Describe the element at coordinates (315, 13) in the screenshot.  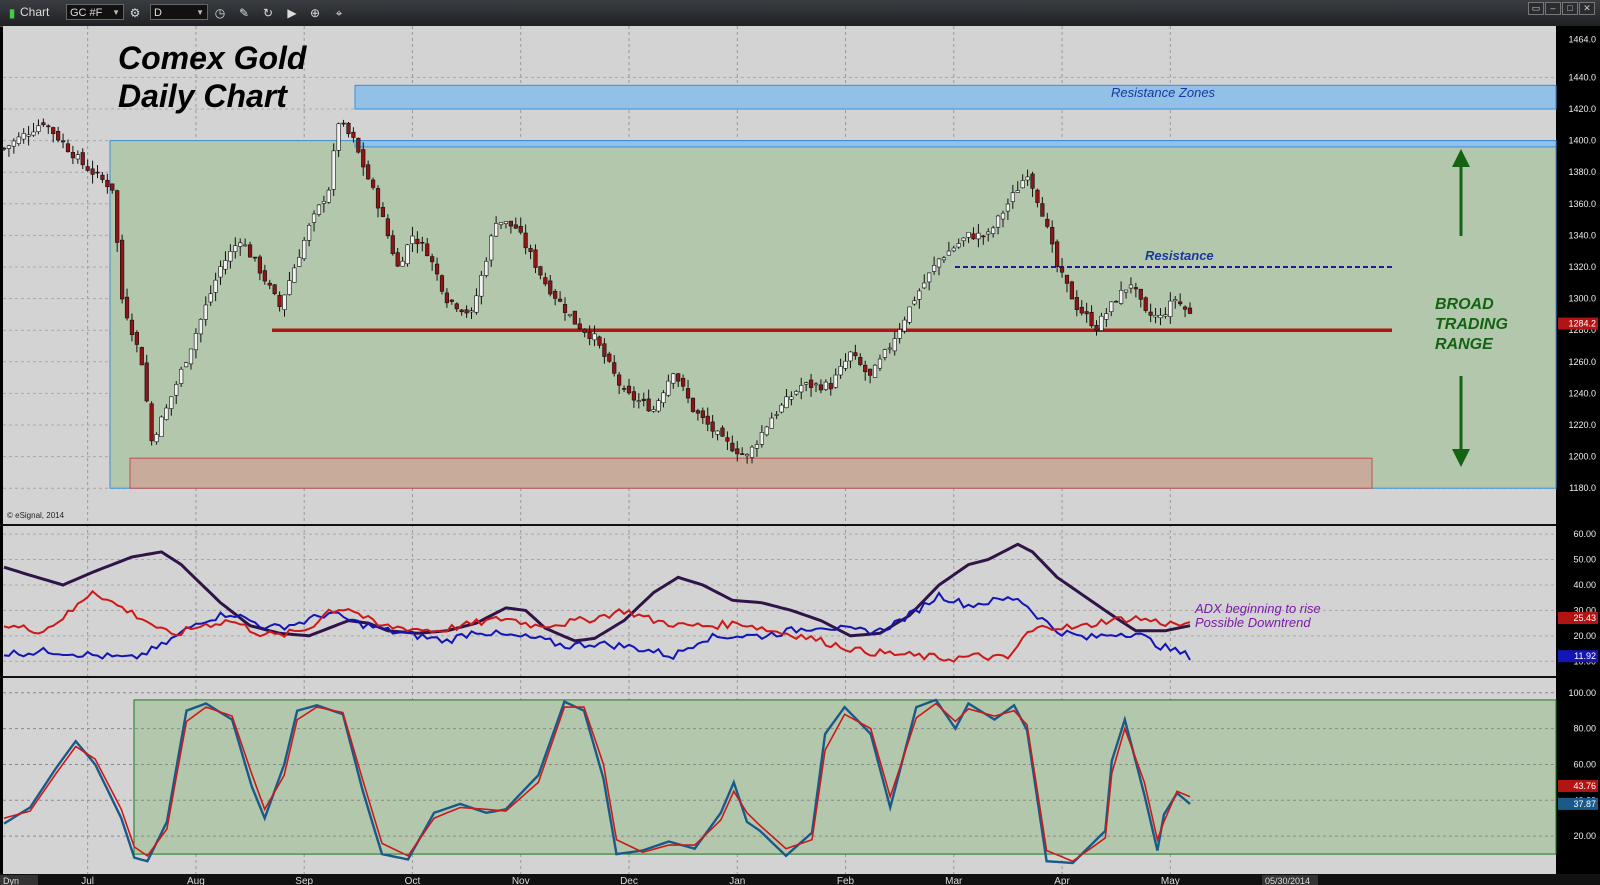
I see `zoom-icon: ⊕` at that location.